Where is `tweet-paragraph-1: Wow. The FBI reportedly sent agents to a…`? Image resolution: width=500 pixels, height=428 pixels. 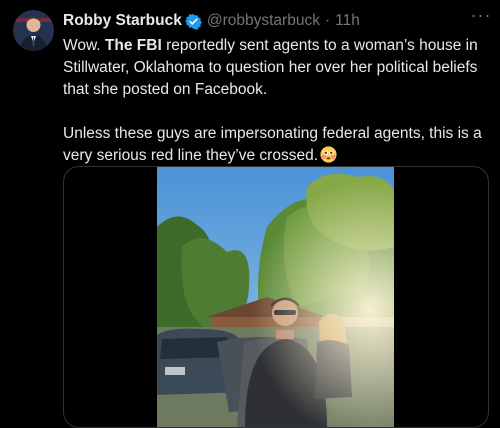
tweet-paragraph-1: Wow. The FBI reportedly sent agents to a… is located at coordinates (275, 68).